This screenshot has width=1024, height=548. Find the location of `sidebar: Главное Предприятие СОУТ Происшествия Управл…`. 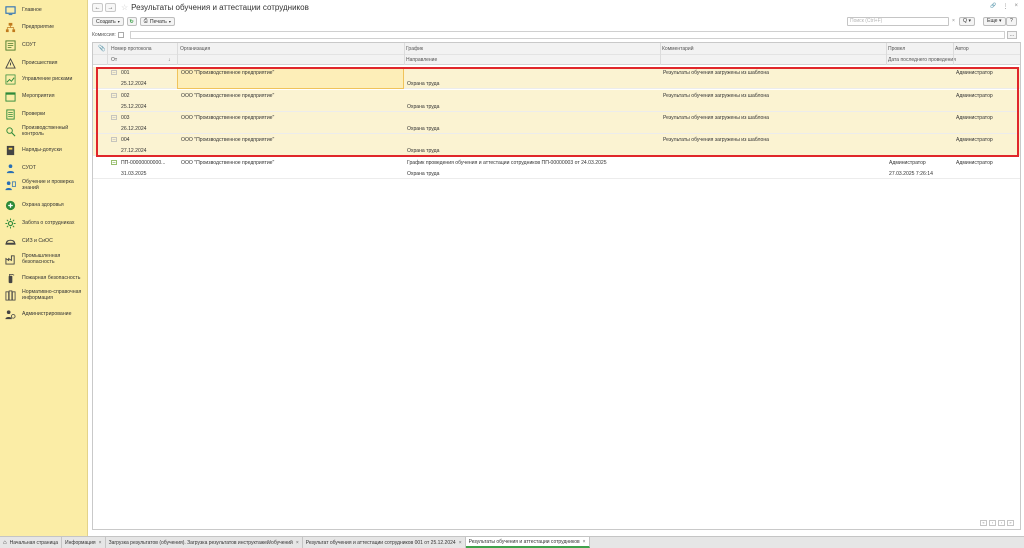

sidebar: Главное Предприятие СОУТ Происшествия Управл… is located at coordinates (44, 268).